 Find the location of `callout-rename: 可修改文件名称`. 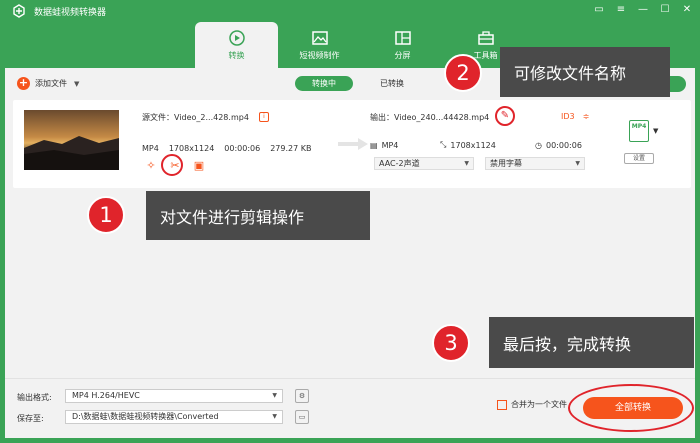

callout-rename: 可修改文件名称 is located at coordinates (585, 72).